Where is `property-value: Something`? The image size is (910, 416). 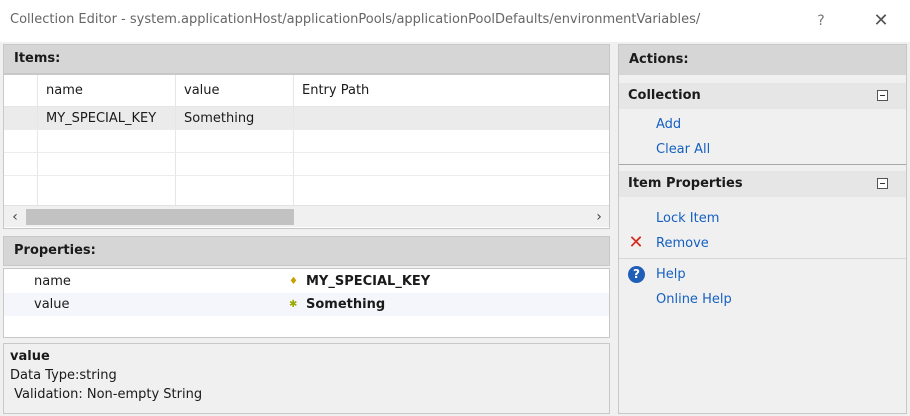 property-value: Something is located at coordinates (345, 304).